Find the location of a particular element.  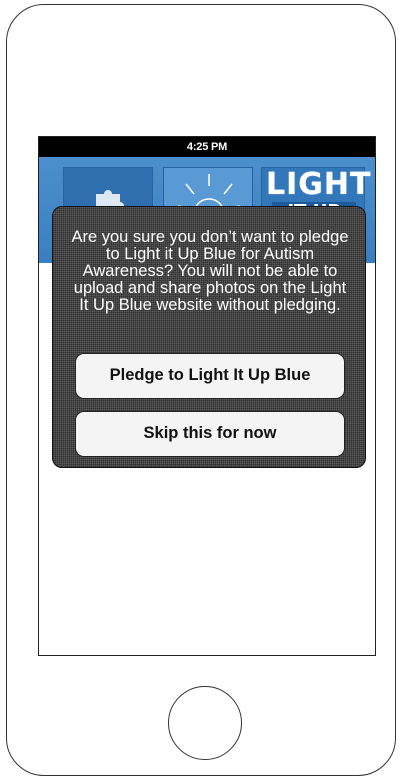

home-button is located at coordinates (205, 723).